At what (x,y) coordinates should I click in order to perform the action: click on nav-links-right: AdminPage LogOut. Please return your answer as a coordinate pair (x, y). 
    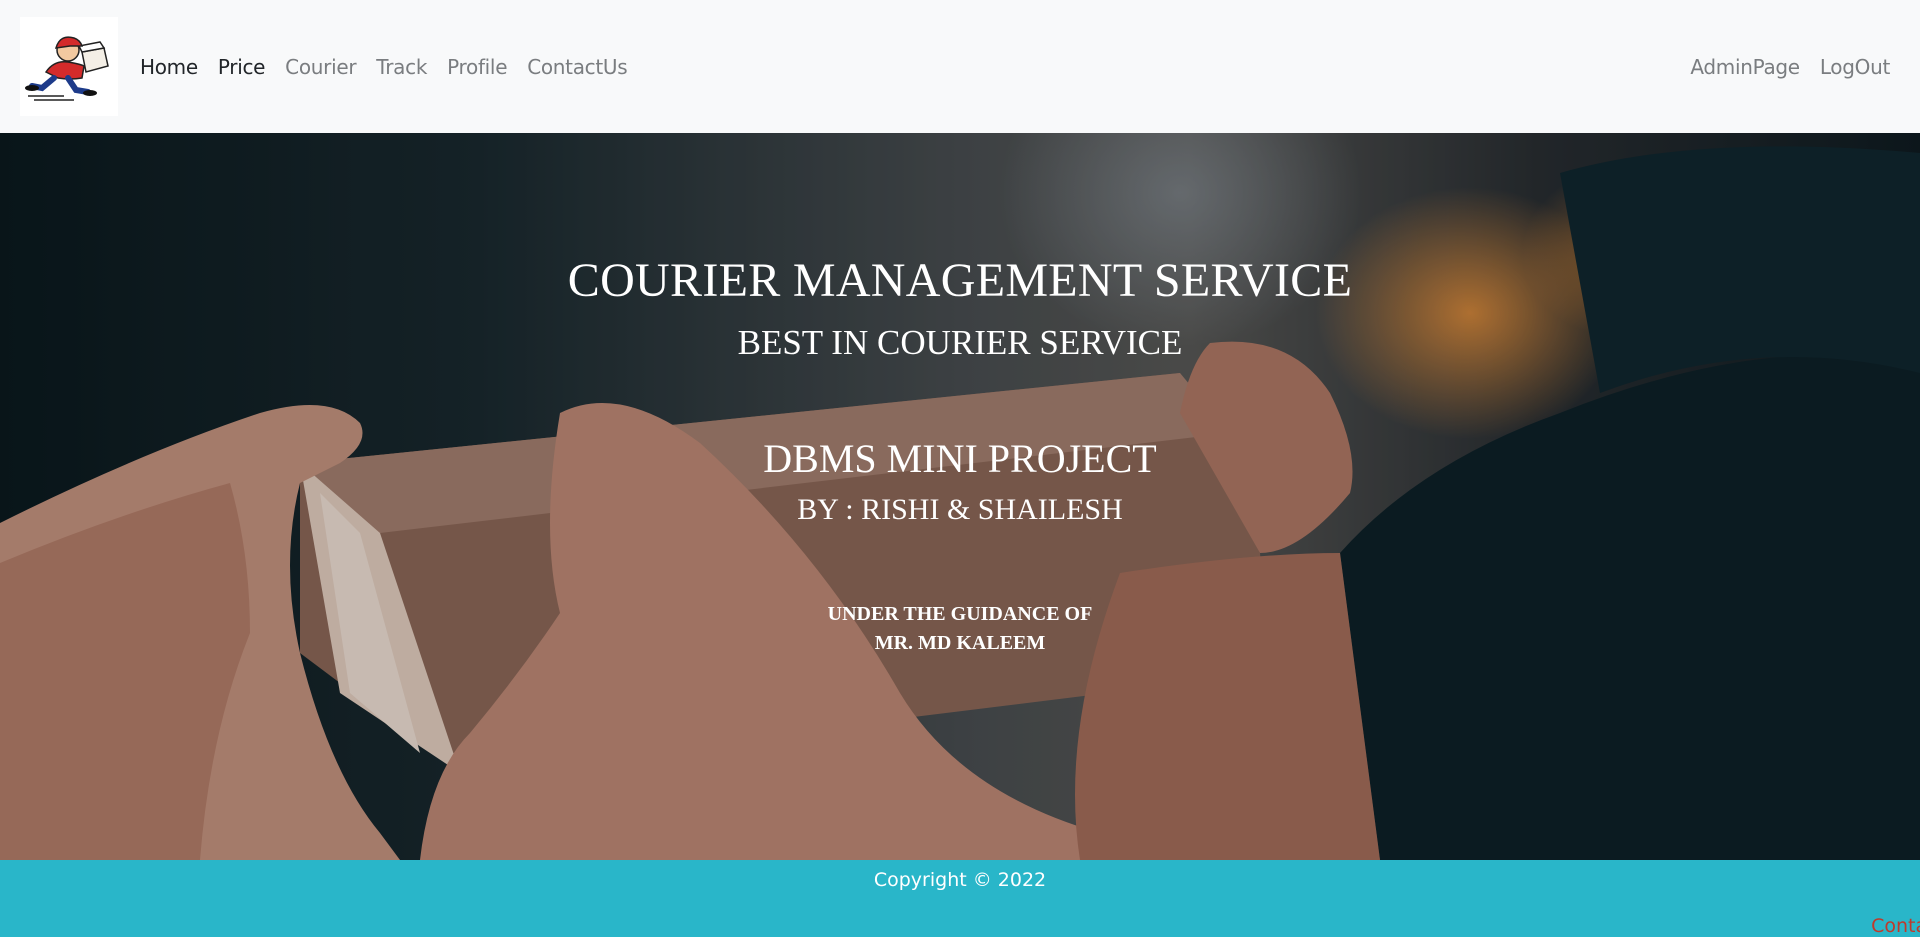
    Looking at the image, I should click on (1790, 67).